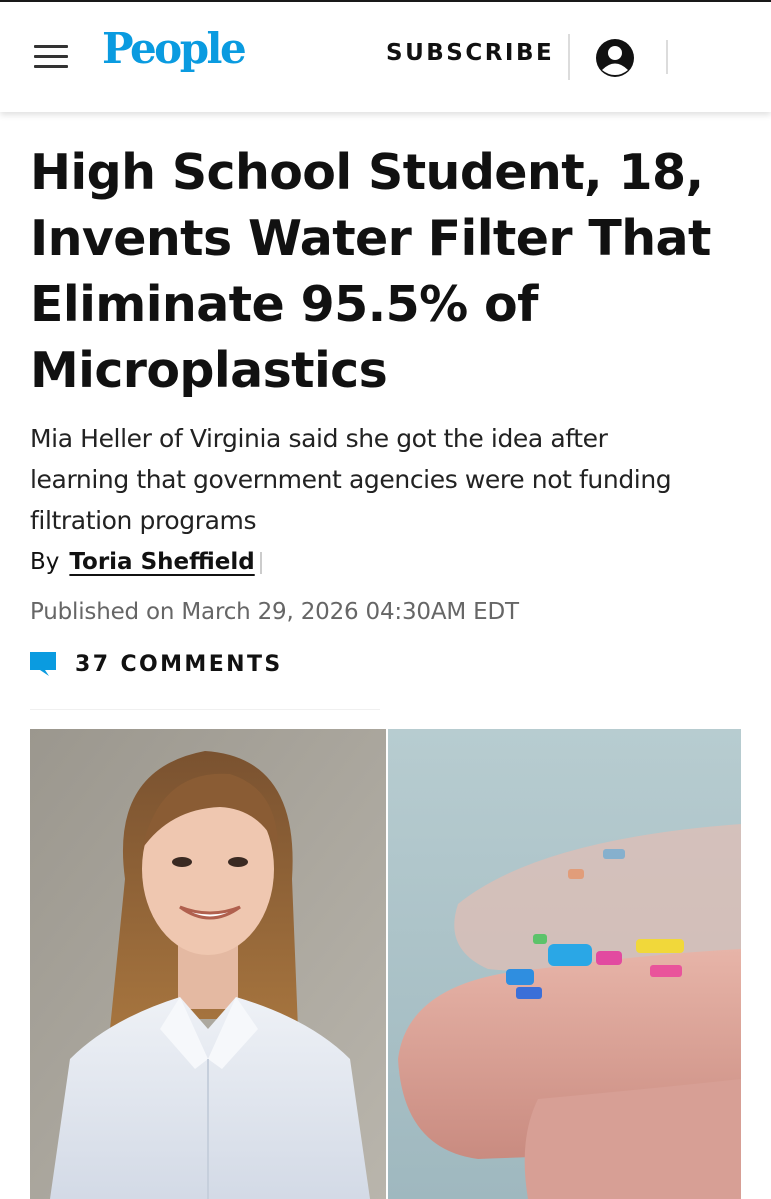  What do you see at coordinates (470, 53) in the screenshot?
I see `subscribe-button: SUBSCRIBE` at bounding box center [470, 53].